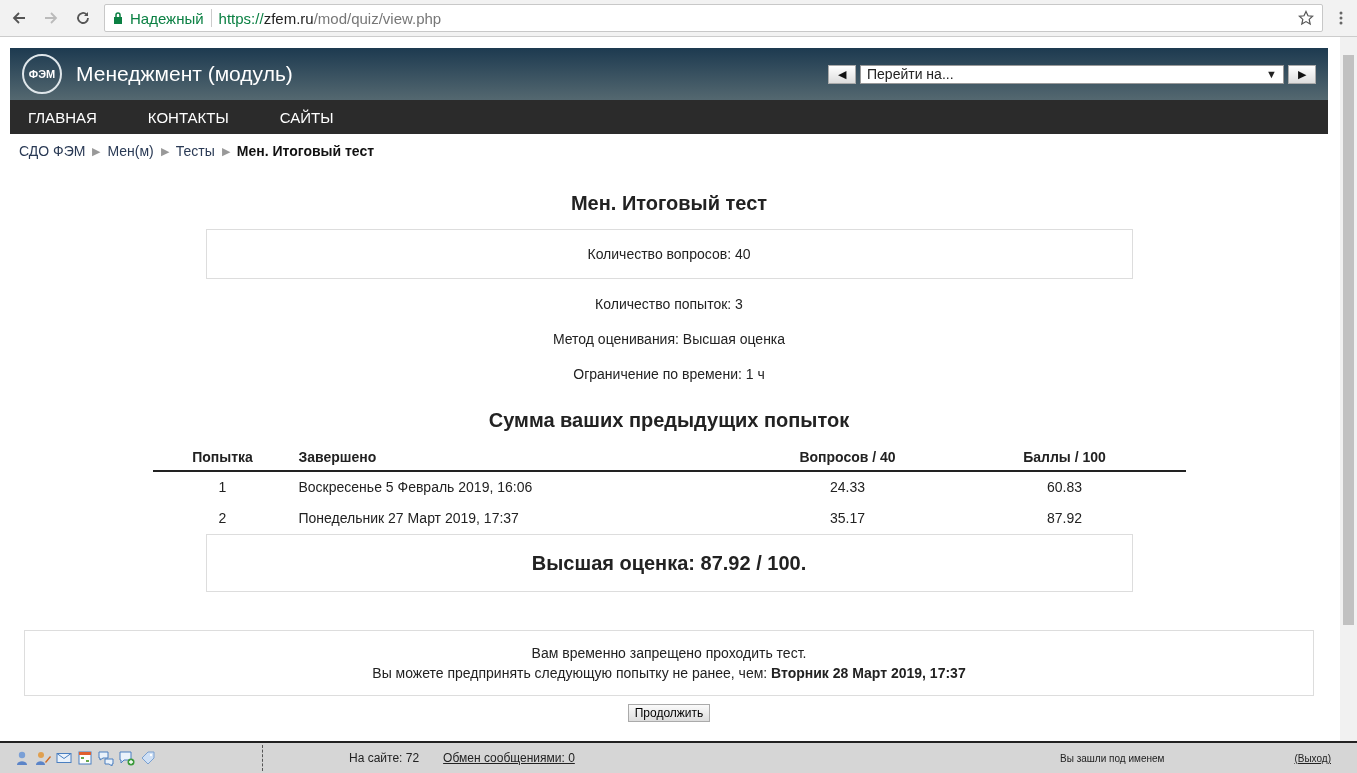  What do you see at coordinates (669, 203) in the screenshot?
I see `quiz-title: Мен. Итоговый тест` at bounding box center [669, 203].